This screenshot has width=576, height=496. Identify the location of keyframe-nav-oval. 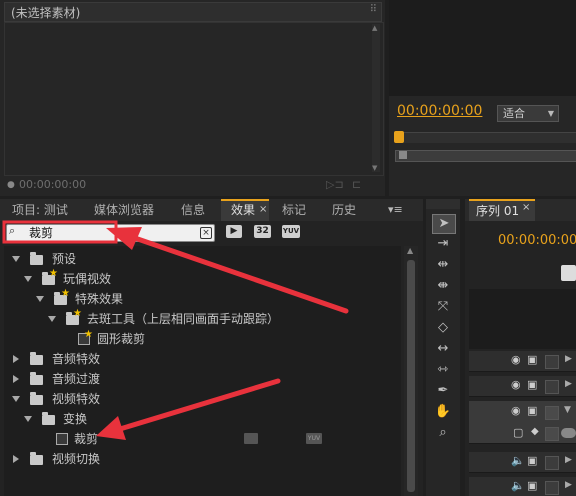
(568, 433).